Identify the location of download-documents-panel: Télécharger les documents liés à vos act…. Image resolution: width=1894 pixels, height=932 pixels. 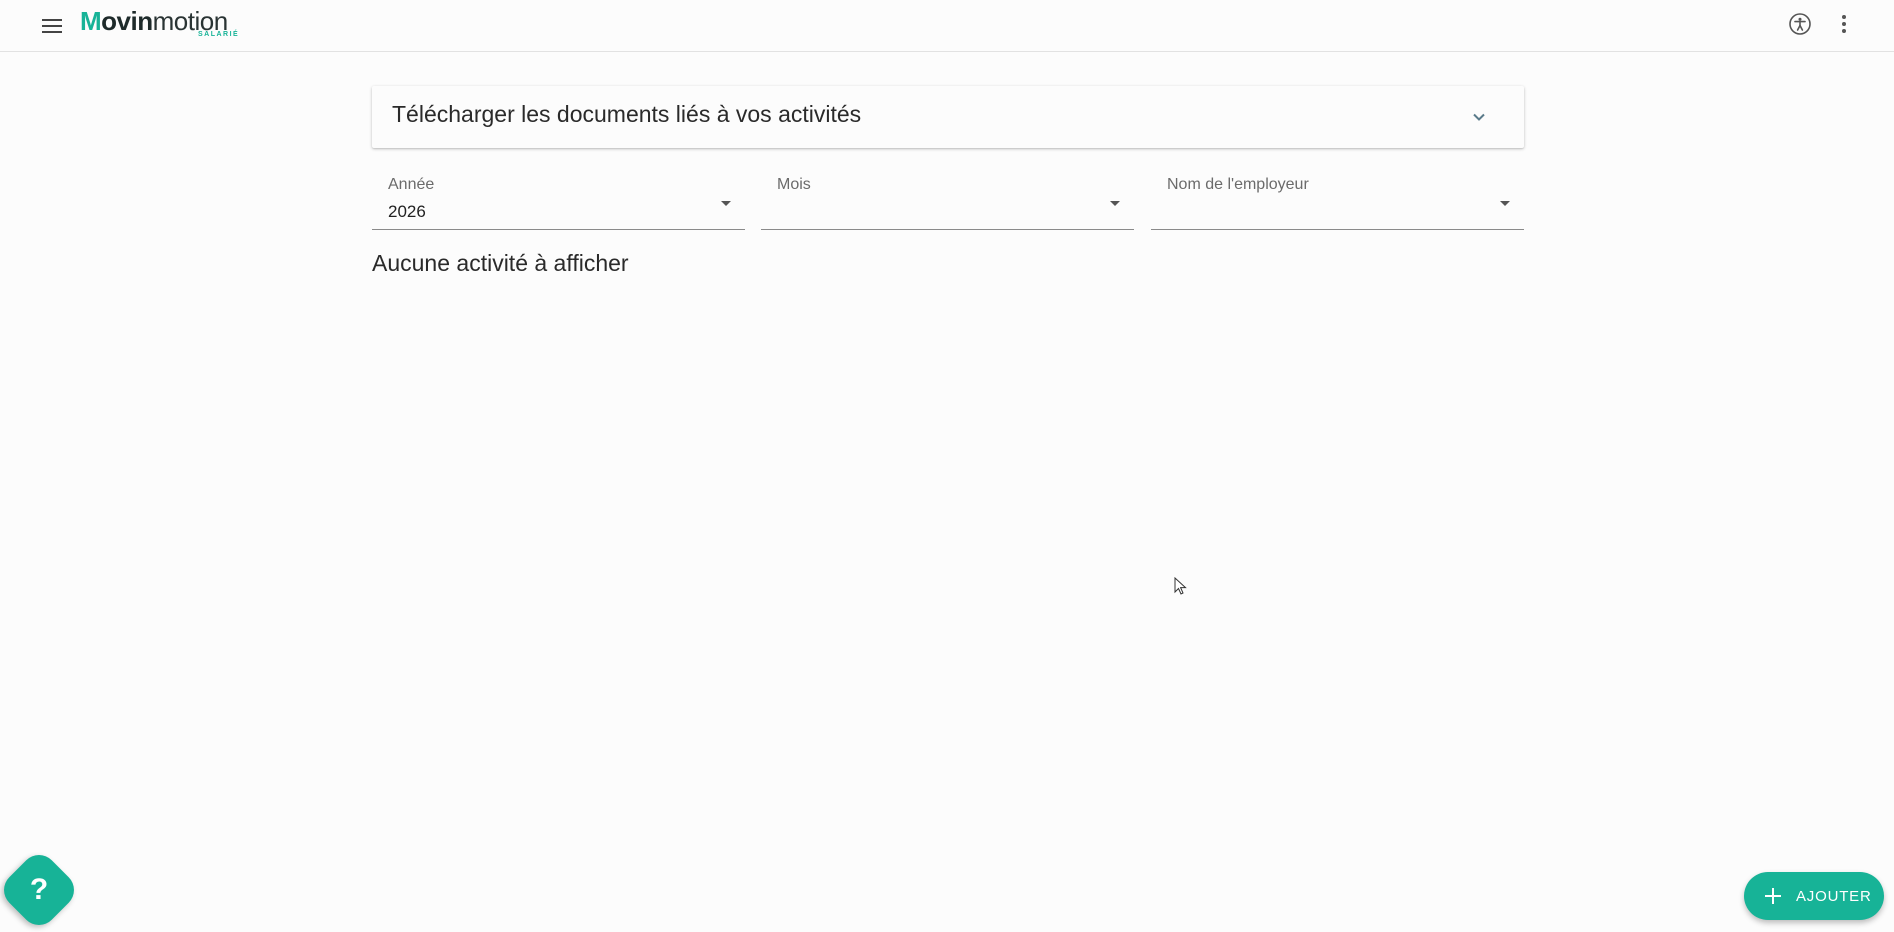
(948, 117).